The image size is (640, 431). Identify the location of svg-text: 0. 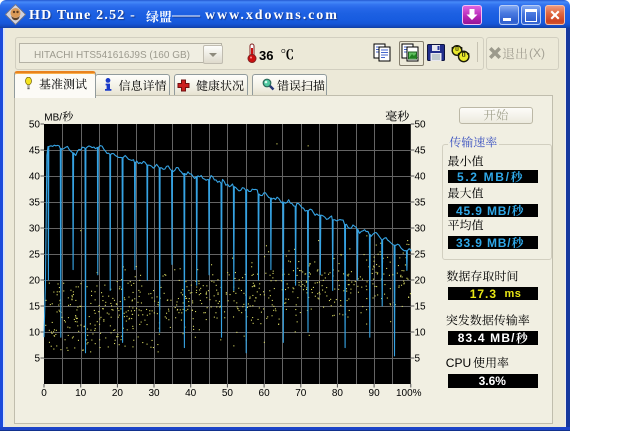
(44, 393).